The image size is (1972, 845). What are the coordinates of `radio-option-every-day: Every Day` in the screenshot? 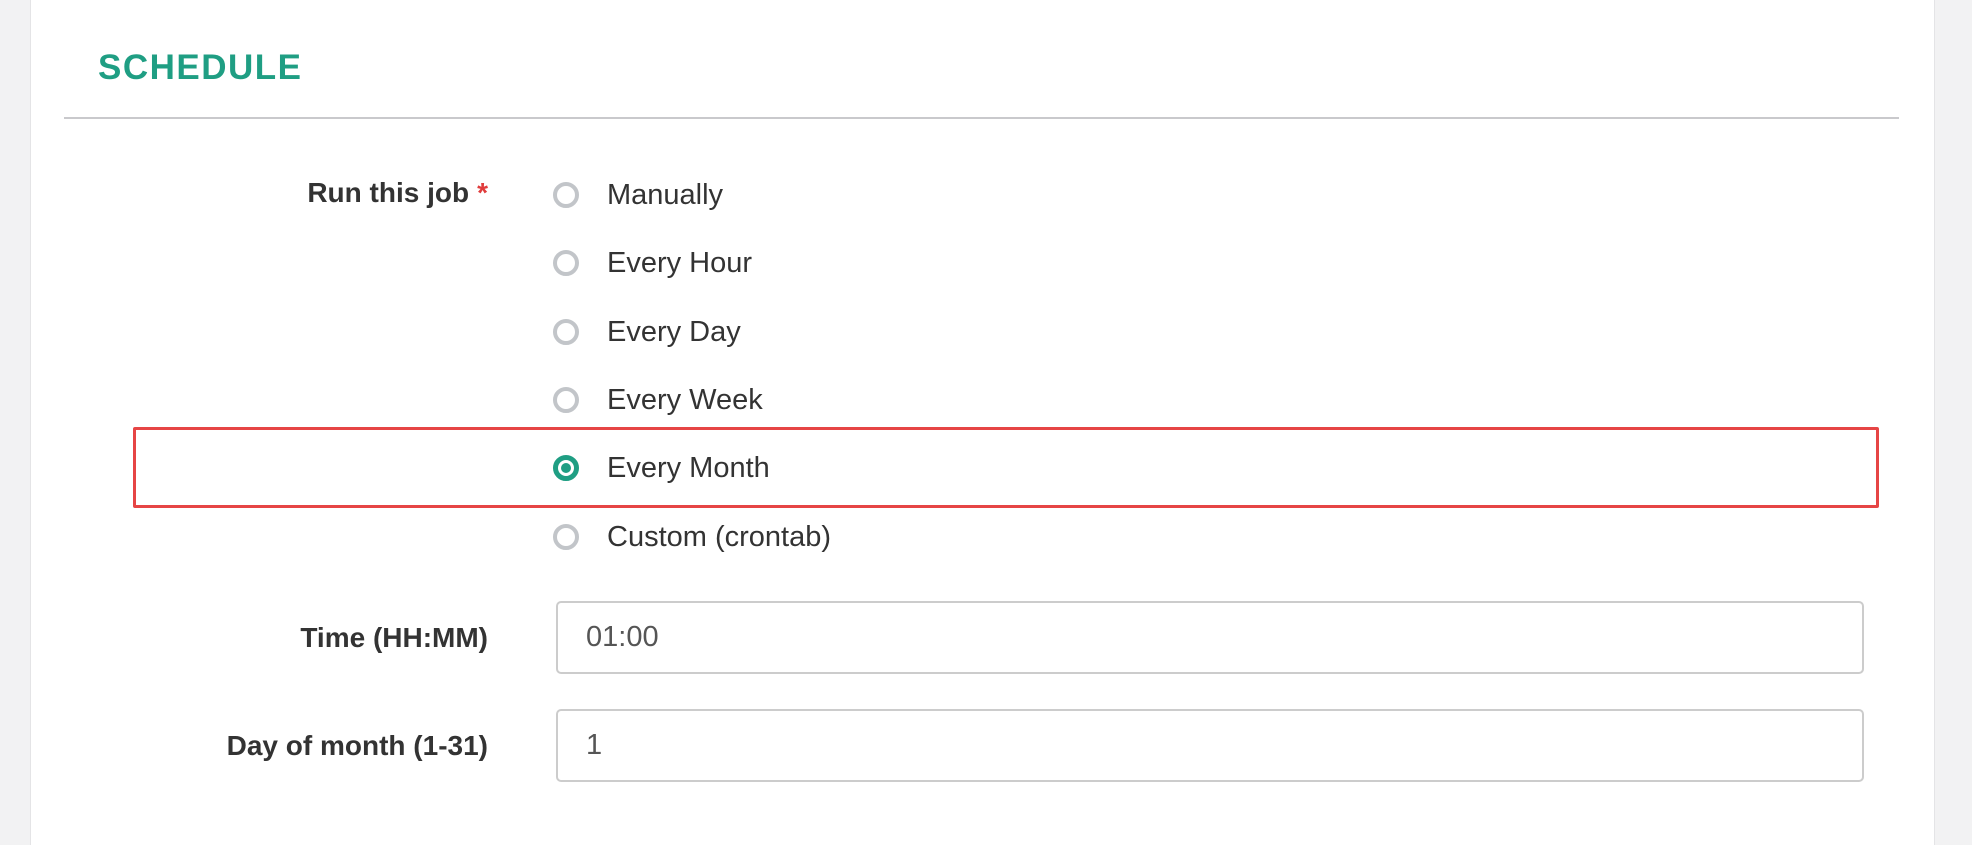 It's located at (647, 332).